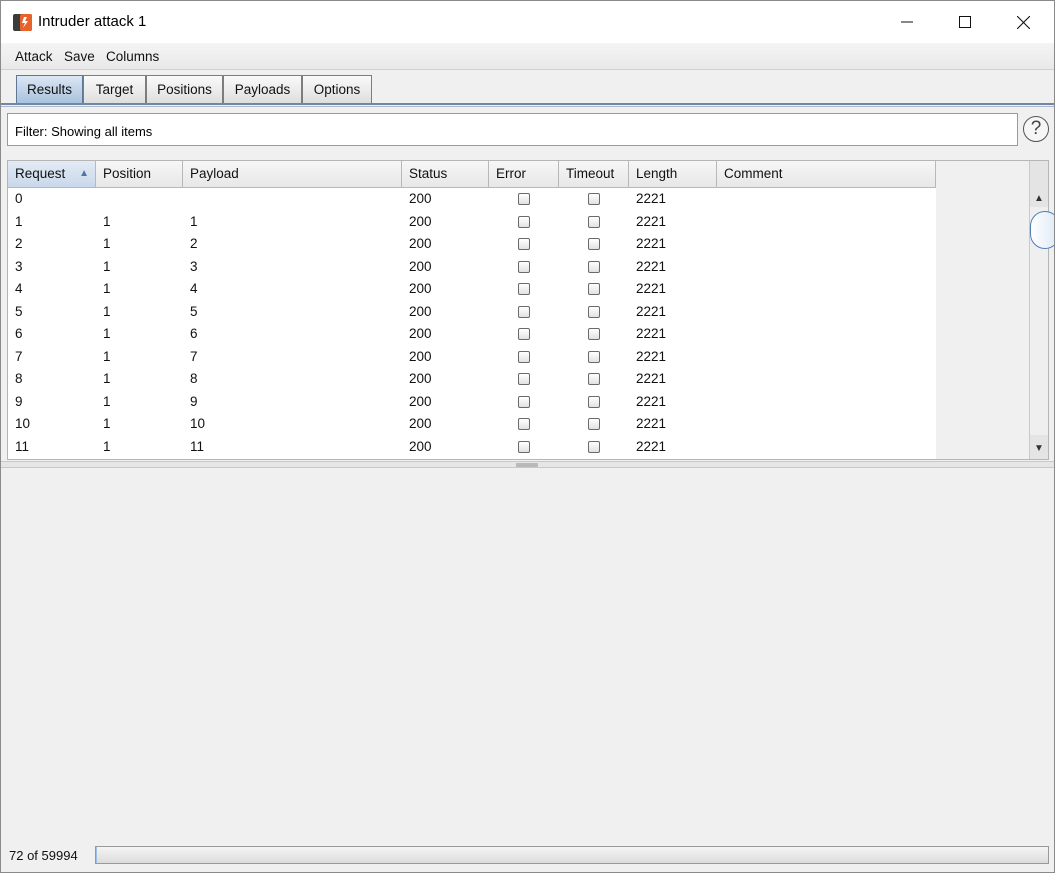 This screenshot has height=873, width=1055. Describe the element at coordinates (524, 174) in the screenshot. I see `column-header-error: Error` at that location.